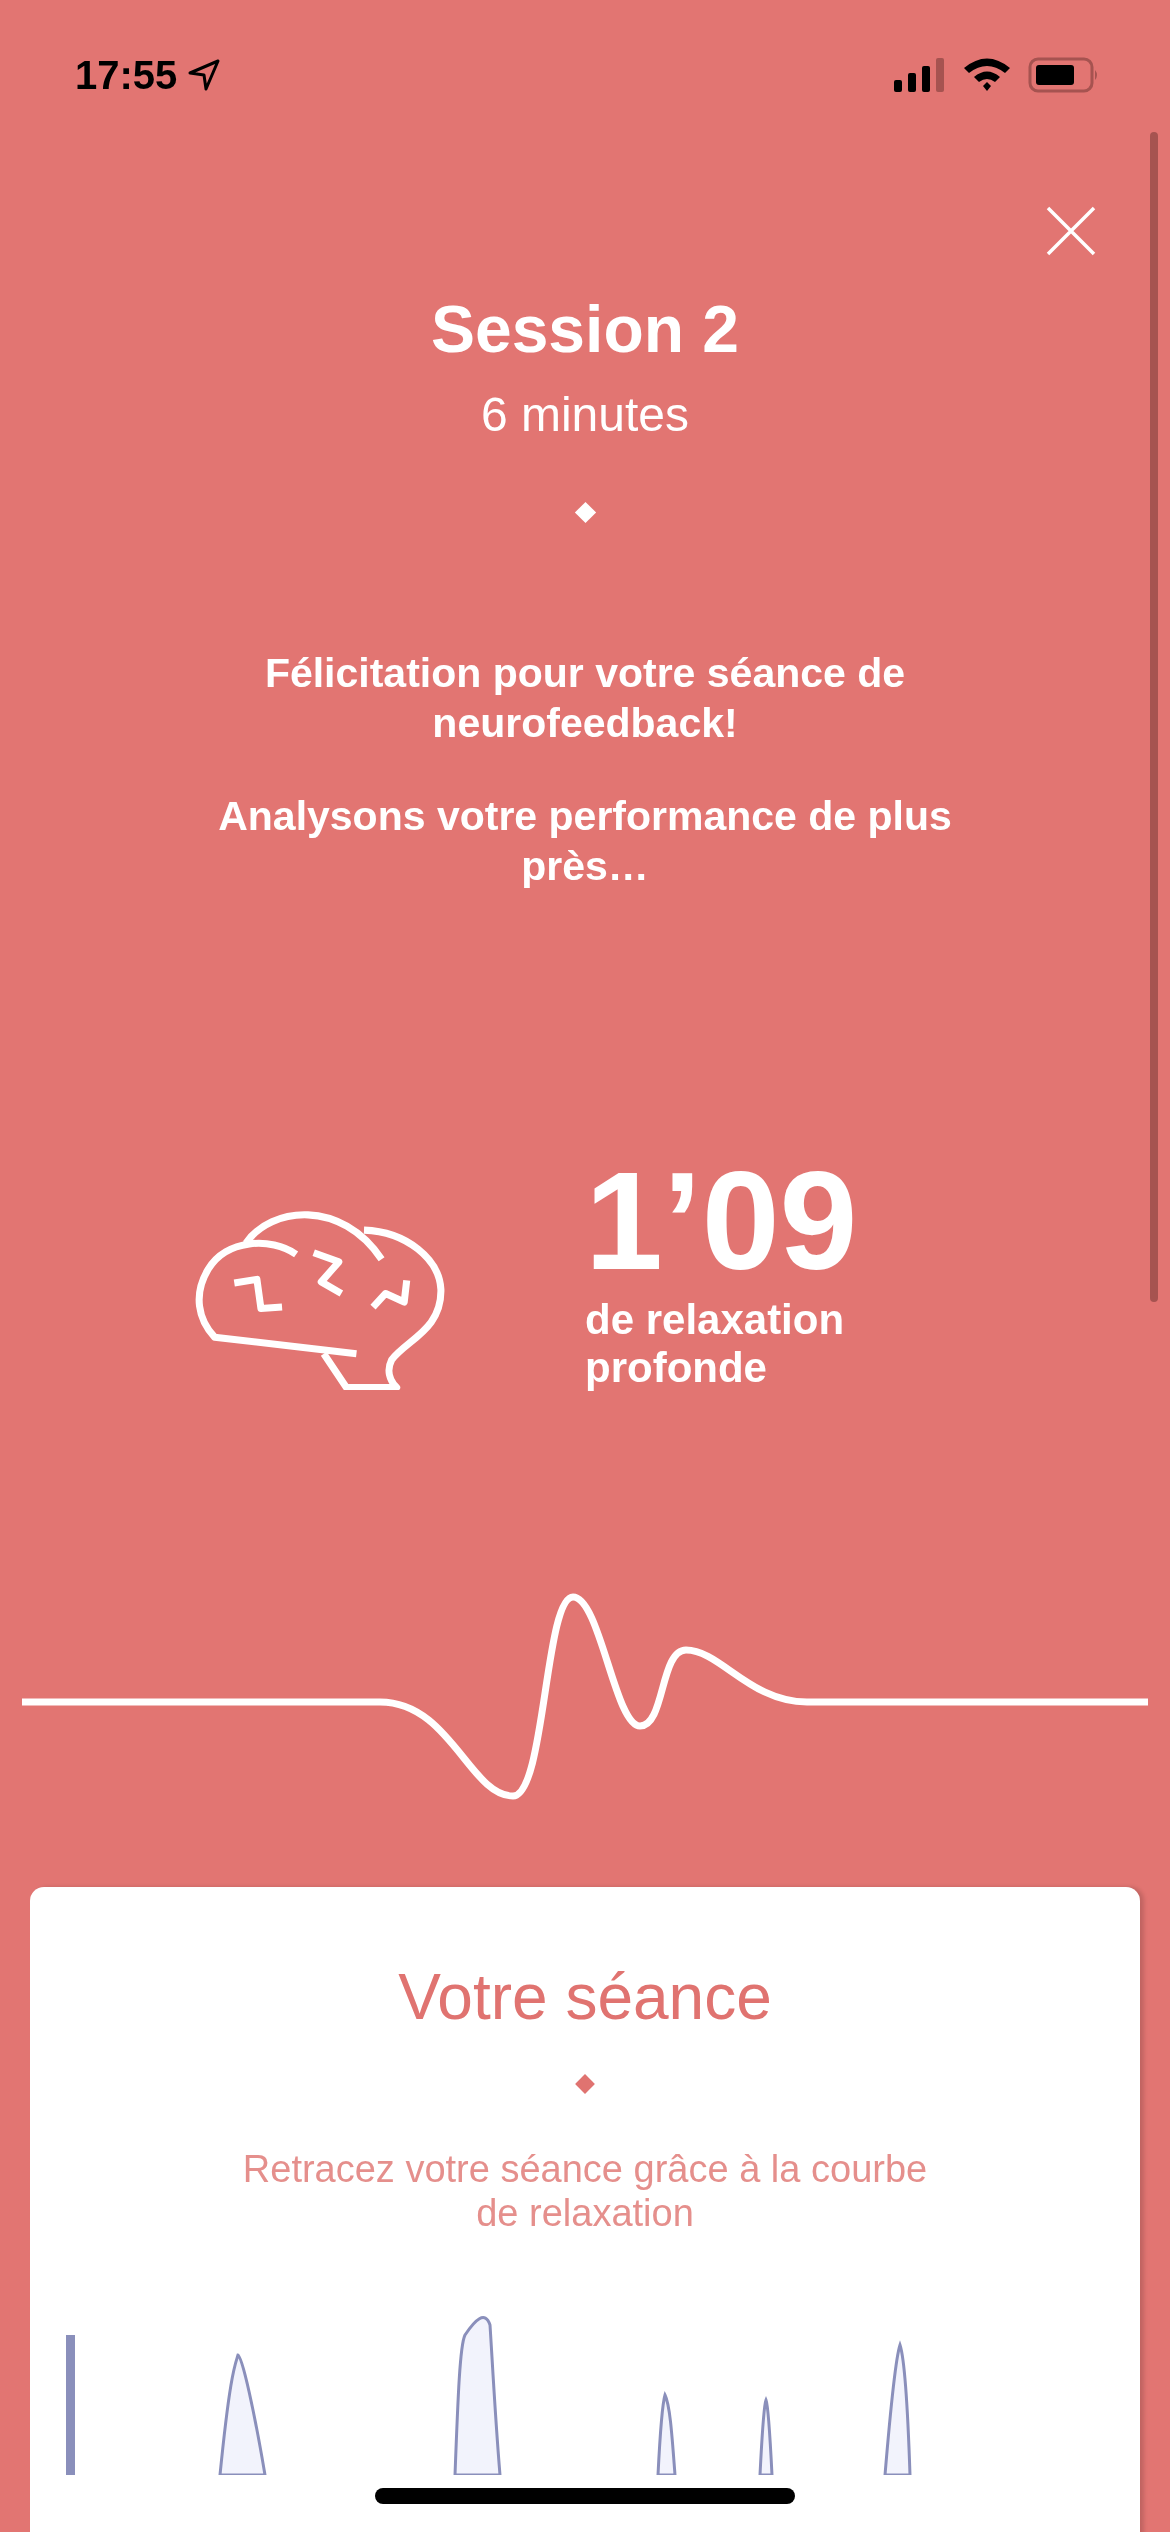 Image resolution: width=1170 pixels, height=2532 pixels. What do you see at coordinates (1154, 717) in the screenshot?
I see `scrollbar` at bounding box center [1154, 717].